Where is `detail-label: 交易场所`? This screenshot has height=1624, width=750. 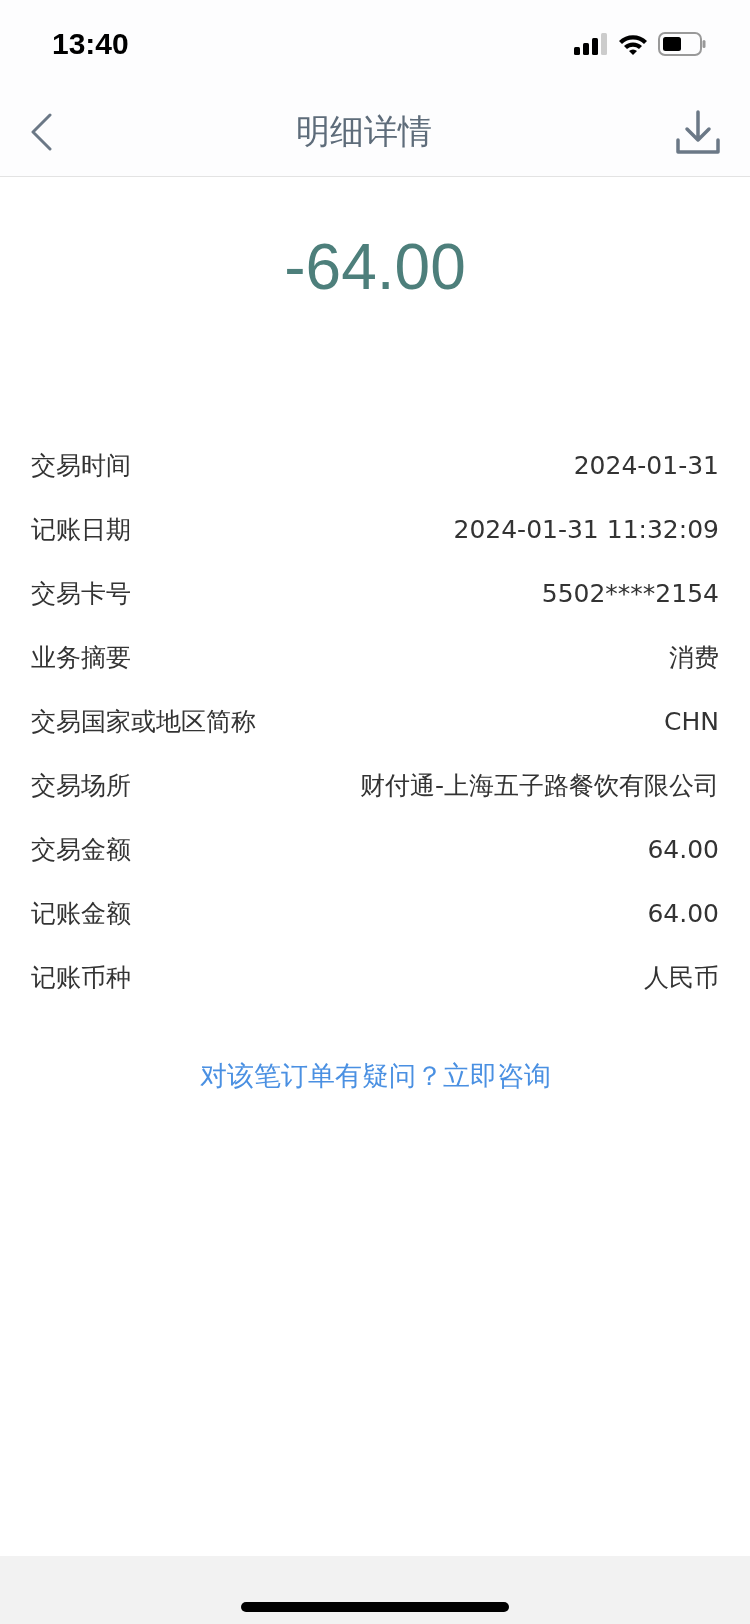 detail-label: 交易场所 is located at coordinates (81, 786).